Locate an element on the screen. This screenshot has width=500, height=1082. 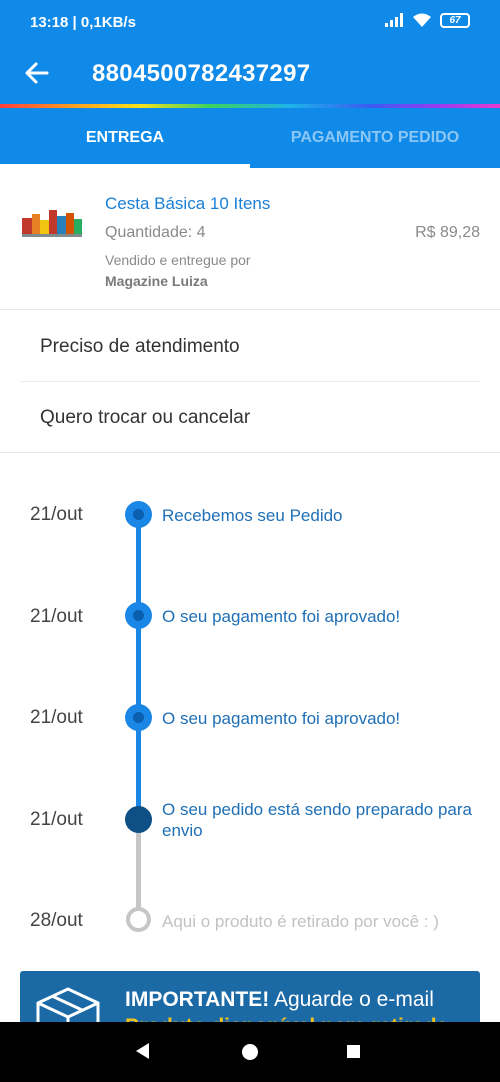
nav-home-icon is located at coordinates (250, 1052).